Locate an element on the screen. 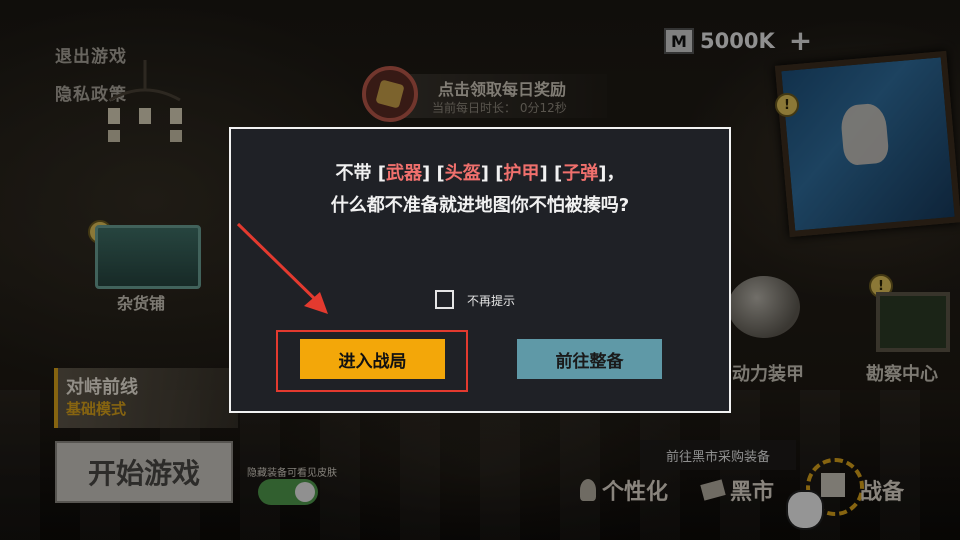 The image size is (960, 540). enter-battle-button: 进入战局 is located at coordinates (372, 359).